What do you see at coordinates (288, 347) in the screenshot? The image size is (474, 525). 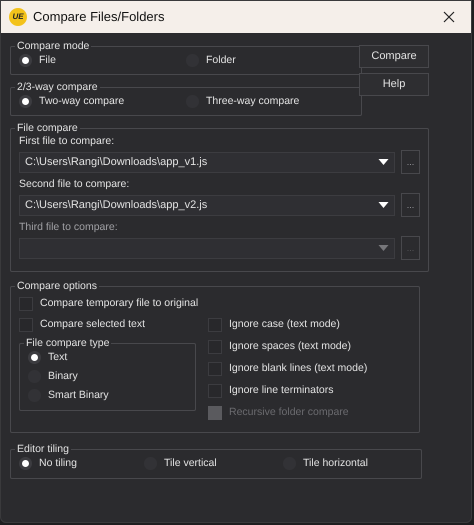 I see `checkbox: Ignore spaces (text mode)` at bounding box center [288, 347].